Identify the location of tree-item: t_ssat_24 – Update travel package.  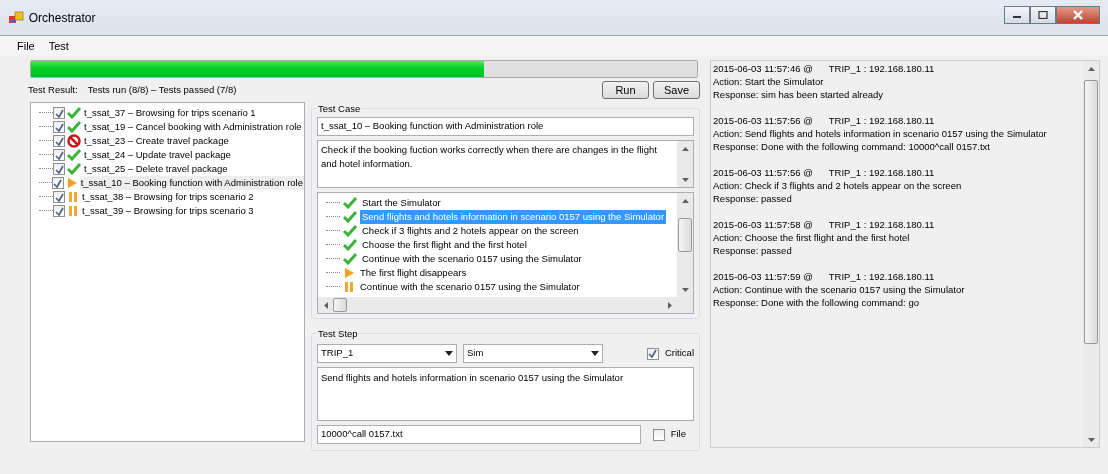
(157, 155).